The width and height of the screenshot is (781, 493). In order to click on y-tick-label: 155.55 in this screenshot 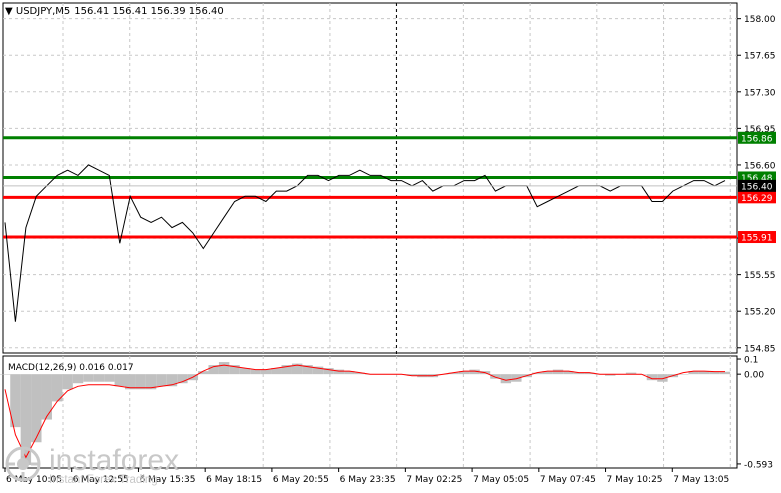, I will do `click(760, 276)`.